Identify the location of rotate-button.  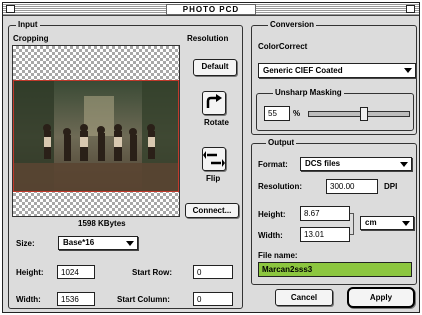
(214, 103).